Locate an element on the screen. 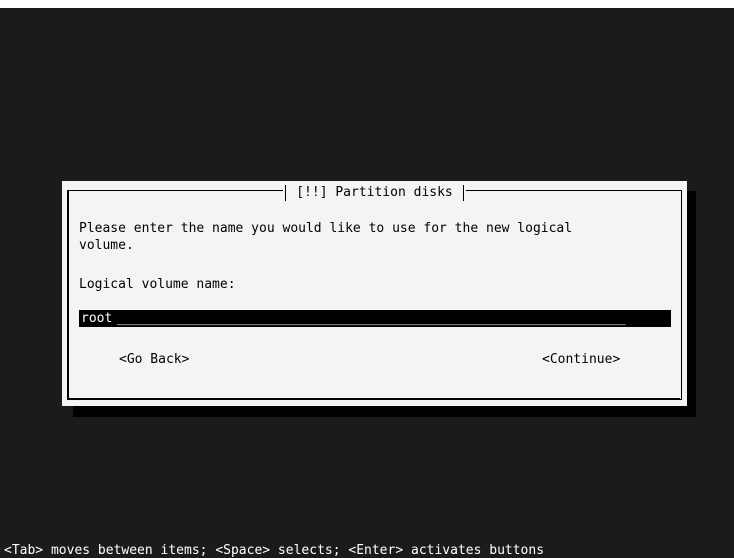 This screenshot has width=734, height=558. go-back-button: <Go Back> is located at coordinates (154, 360).